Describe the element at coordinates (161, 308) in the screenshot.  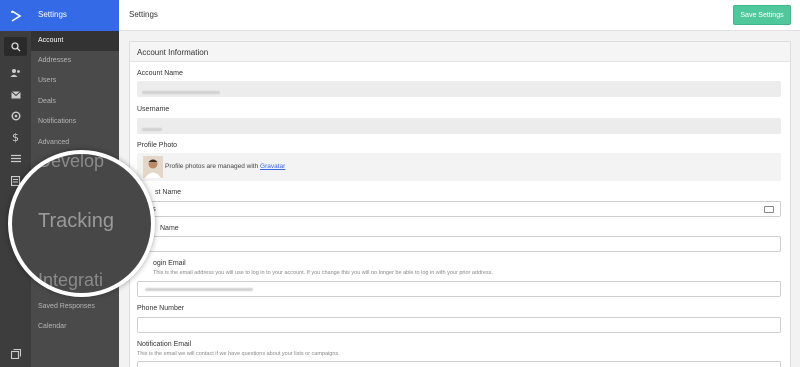
I see `phone-number-label: Phone Number` at that location.